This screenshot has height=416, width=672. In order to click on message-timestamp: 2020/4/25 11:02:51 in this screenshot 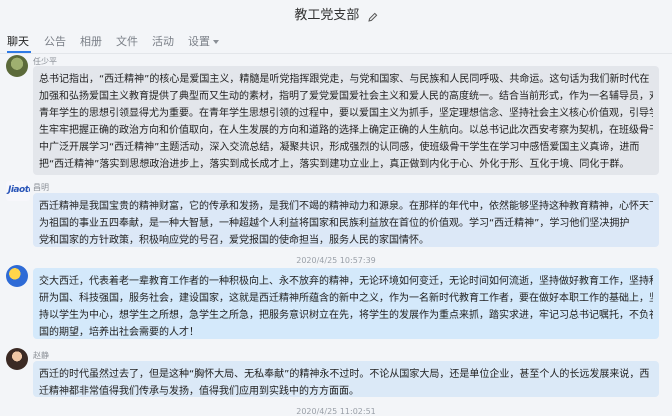, I will do `click(336, 411)`.